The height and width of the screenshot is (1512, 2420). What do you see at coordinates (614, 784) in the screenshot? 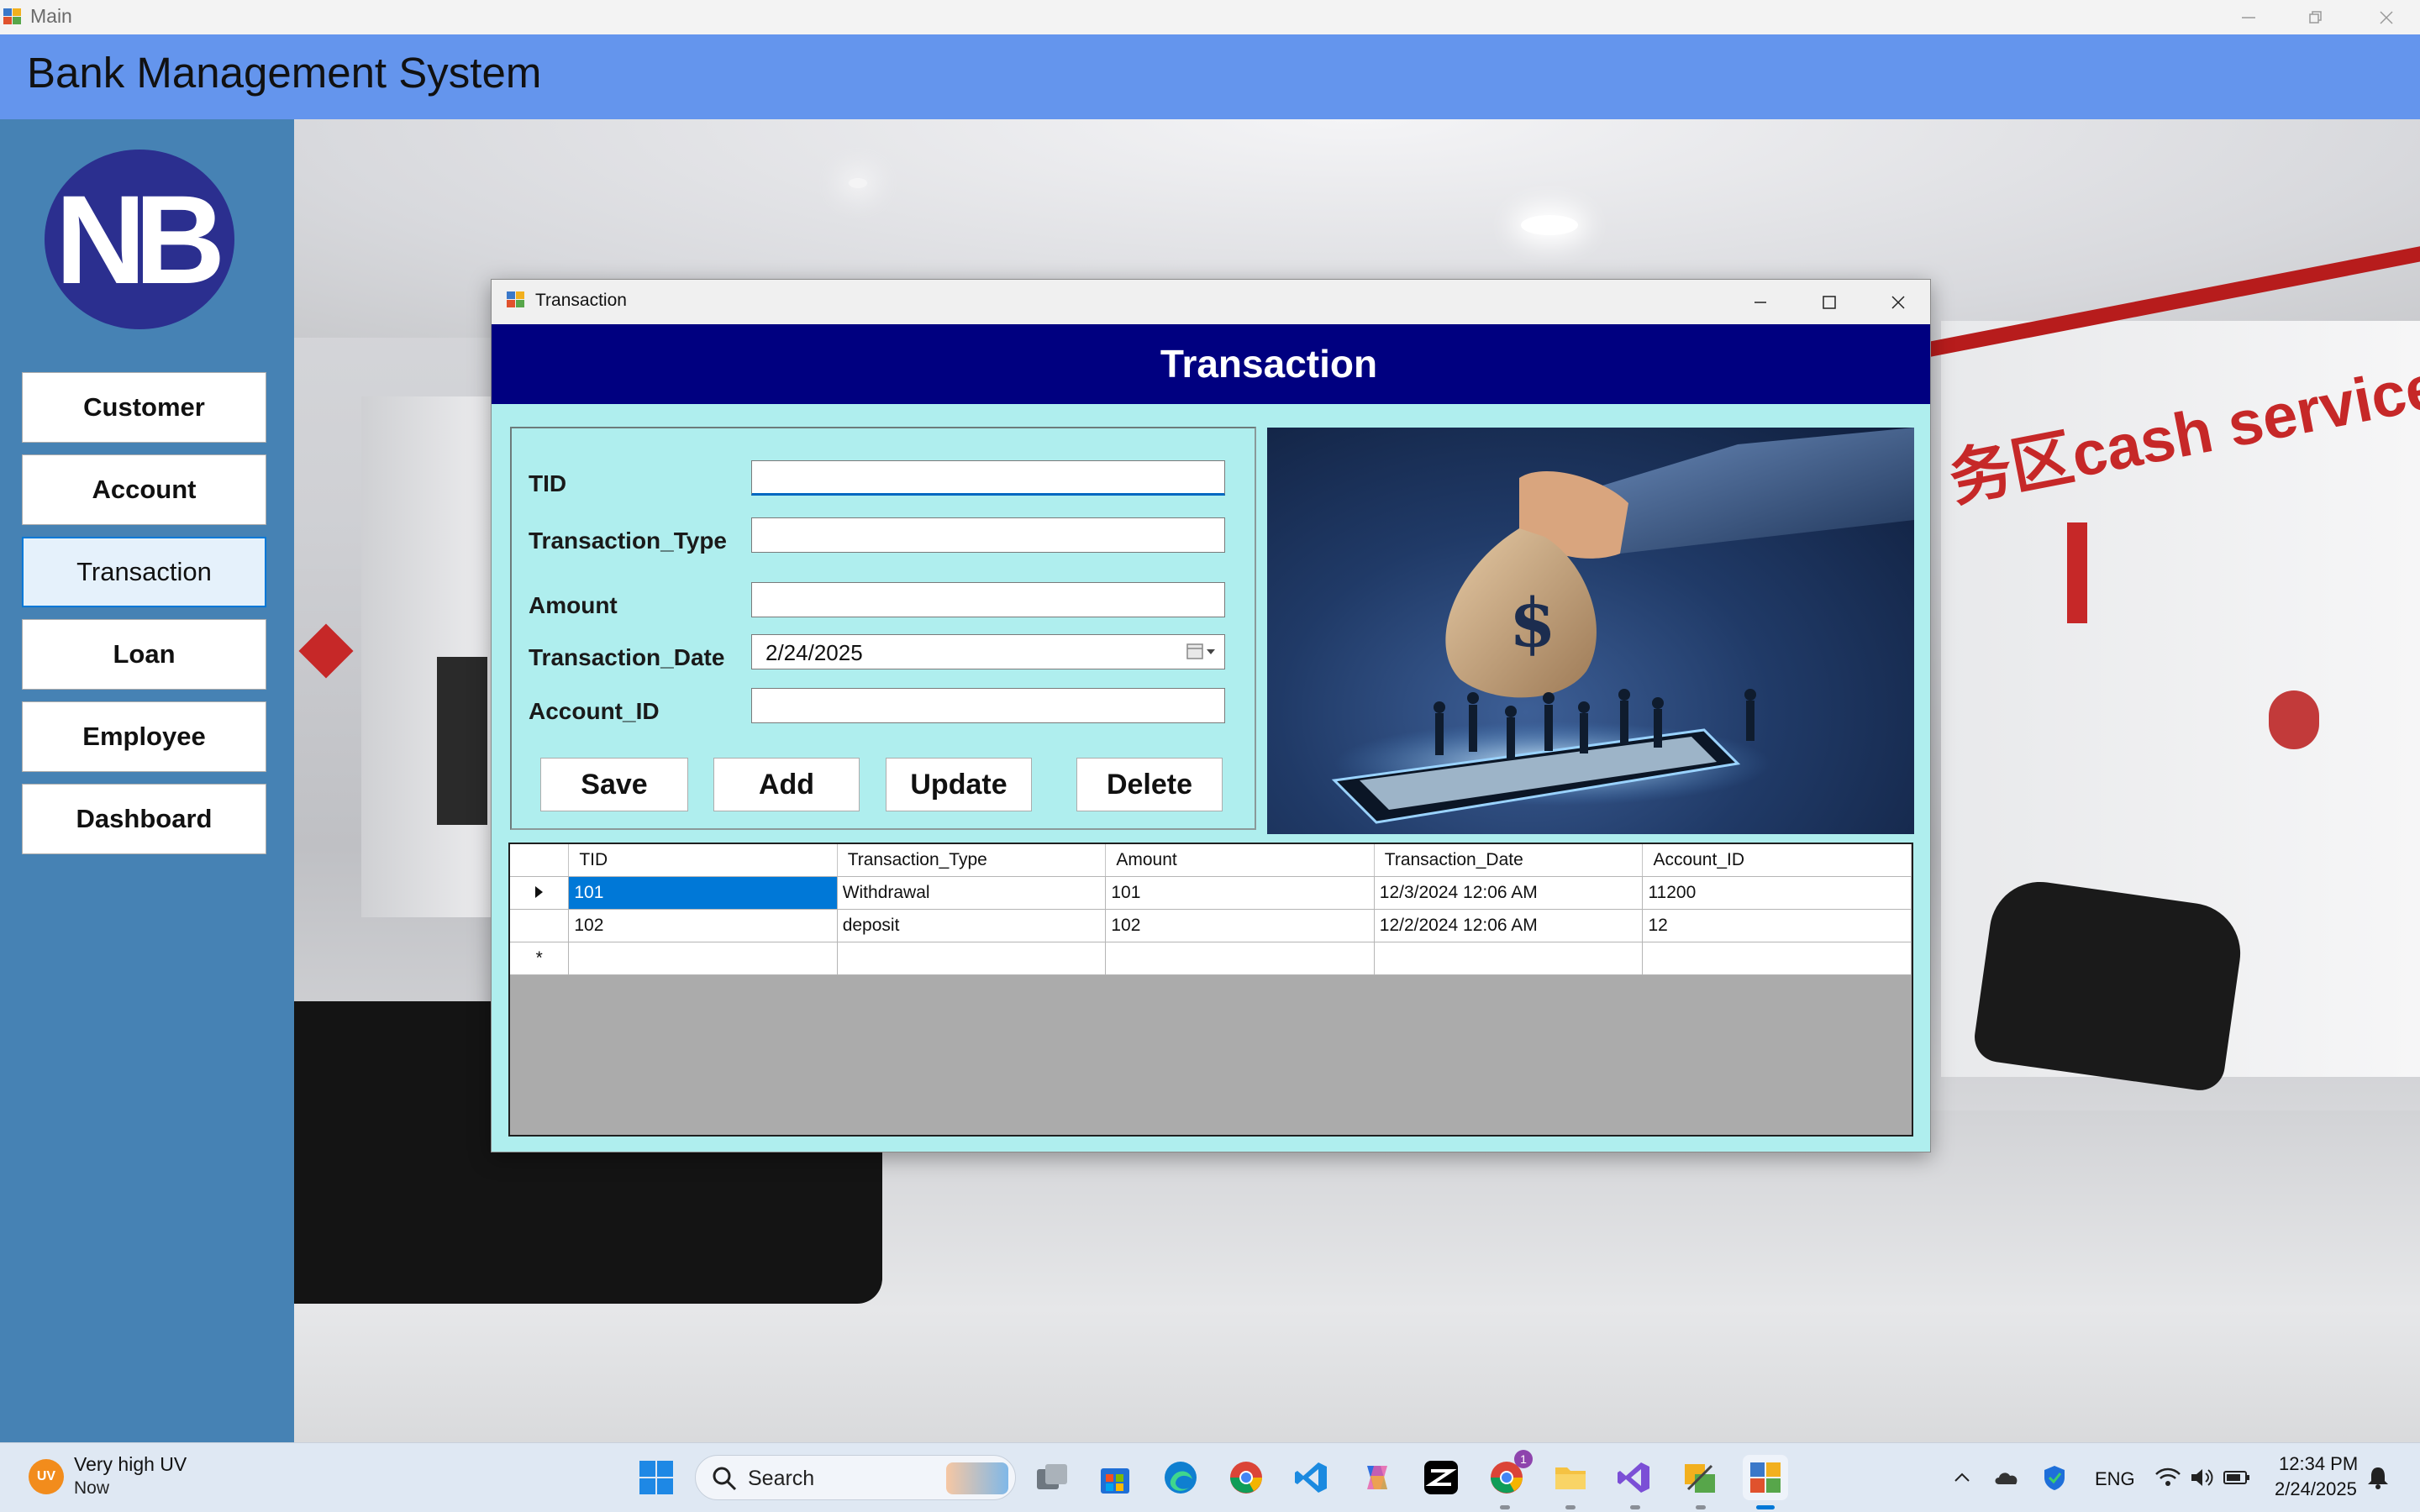
I see `save-button: Save` at bounding box center [614, 784].